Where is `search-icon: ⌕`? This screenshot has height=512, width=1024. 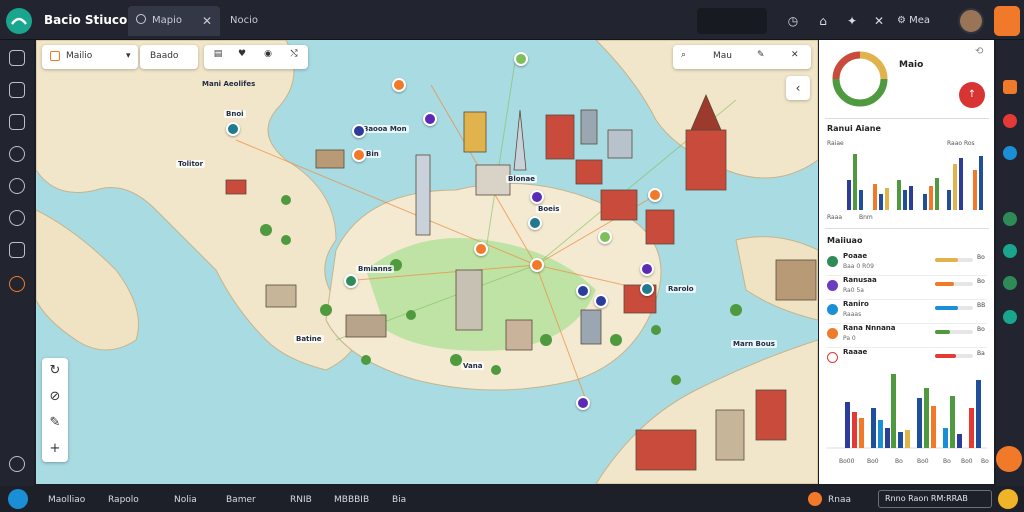
search-icon: ⌕ is located at coordinates (683, 55).